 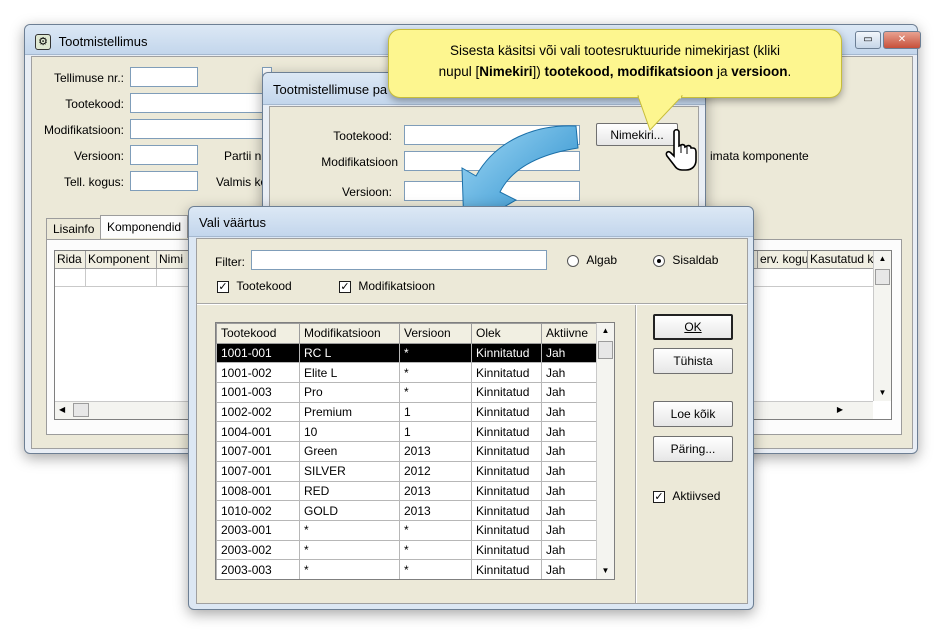 I want to click on table-row: 1007-001 SILVER 2012 Kinnitatud Jah, so click(x=407, y=471).